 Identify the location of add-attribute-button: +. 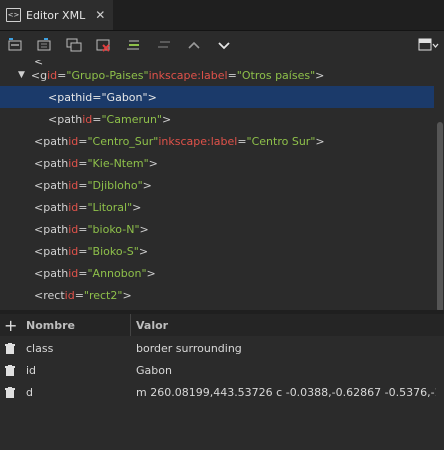
(10, 325).